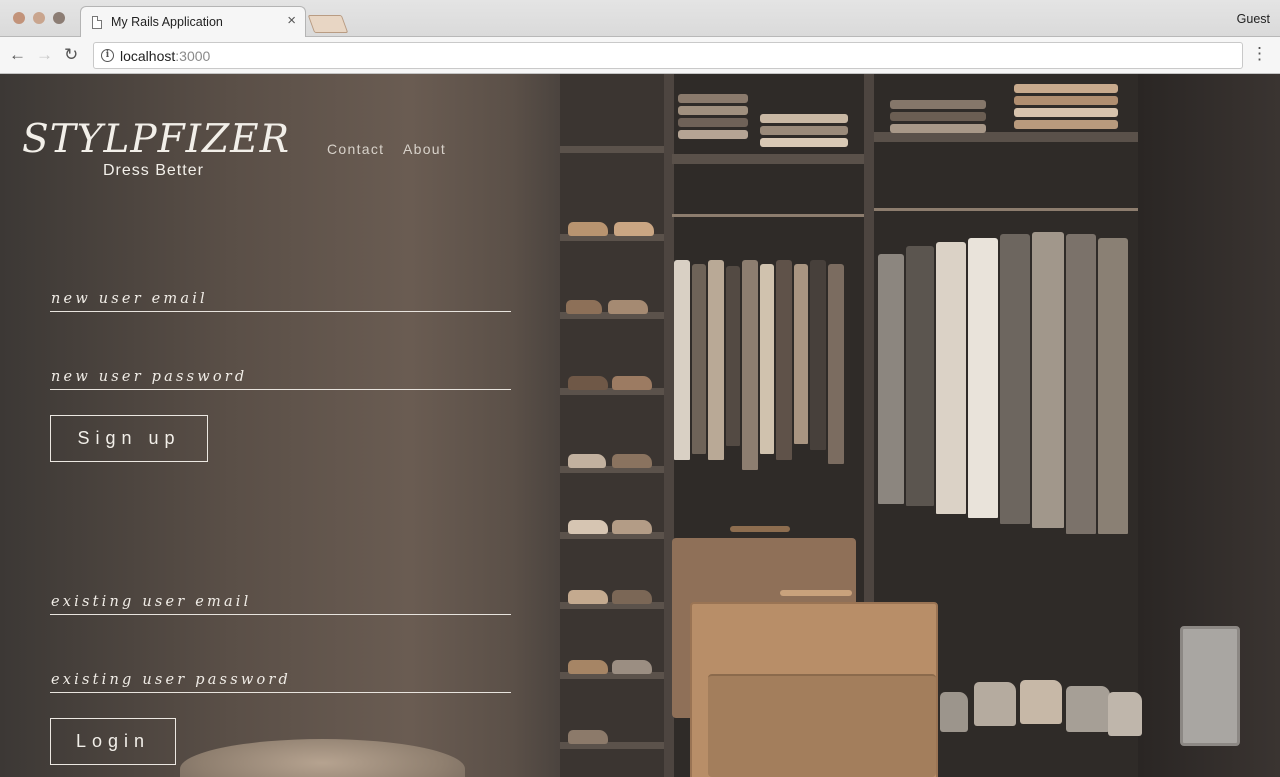 The image size is (1280, 777). What do you see at coordinates (668, 55) in the screenshot?
I see `address-bar: i localhost:3000` at bounding box center [668, 55].